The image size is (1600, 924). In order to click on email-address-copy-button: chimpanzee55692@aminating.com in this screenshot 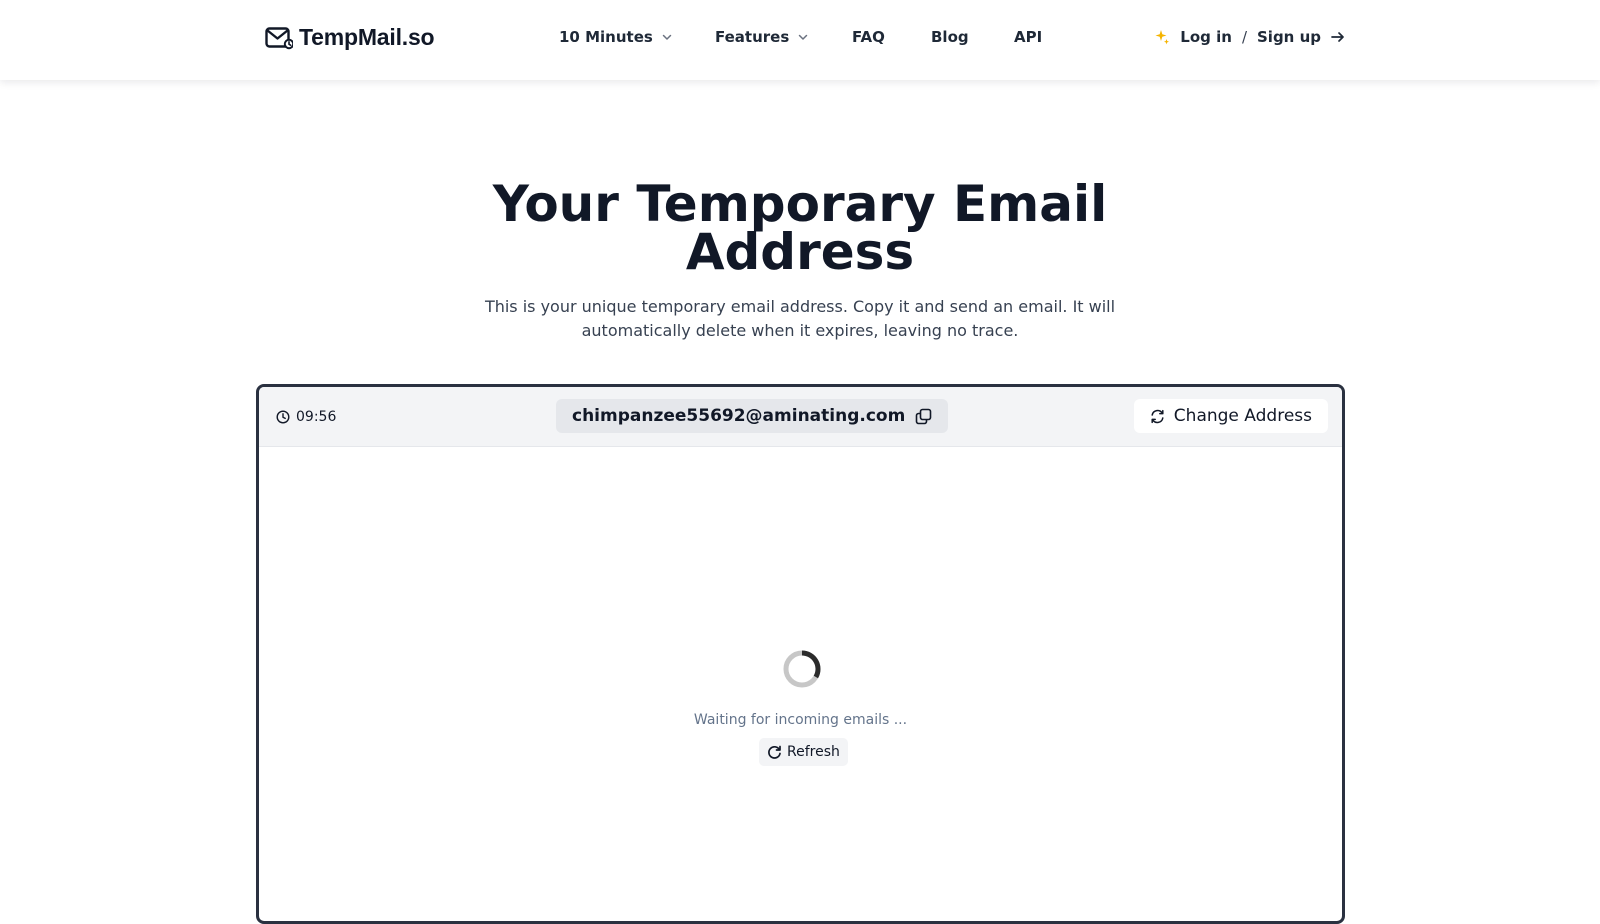, I will do `click(752, 416)`.